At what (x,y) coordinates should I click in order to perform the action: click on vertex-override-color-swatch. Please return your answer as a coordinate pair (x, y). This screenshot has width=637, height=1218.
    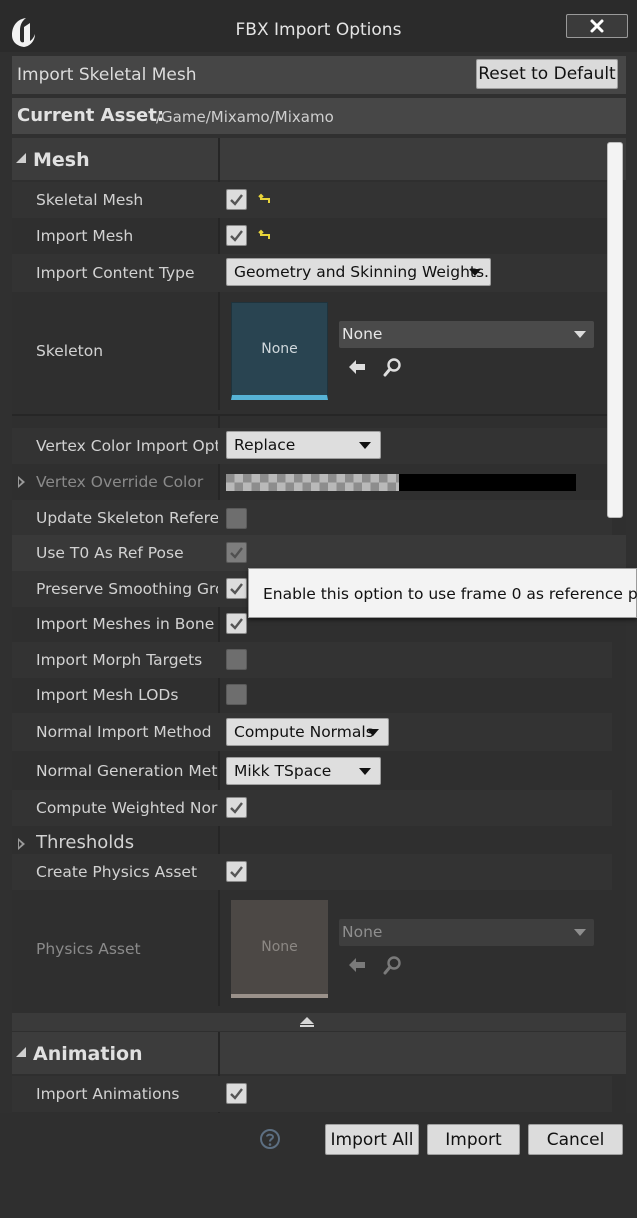
    Looking at the image, I should click on (401, 482).